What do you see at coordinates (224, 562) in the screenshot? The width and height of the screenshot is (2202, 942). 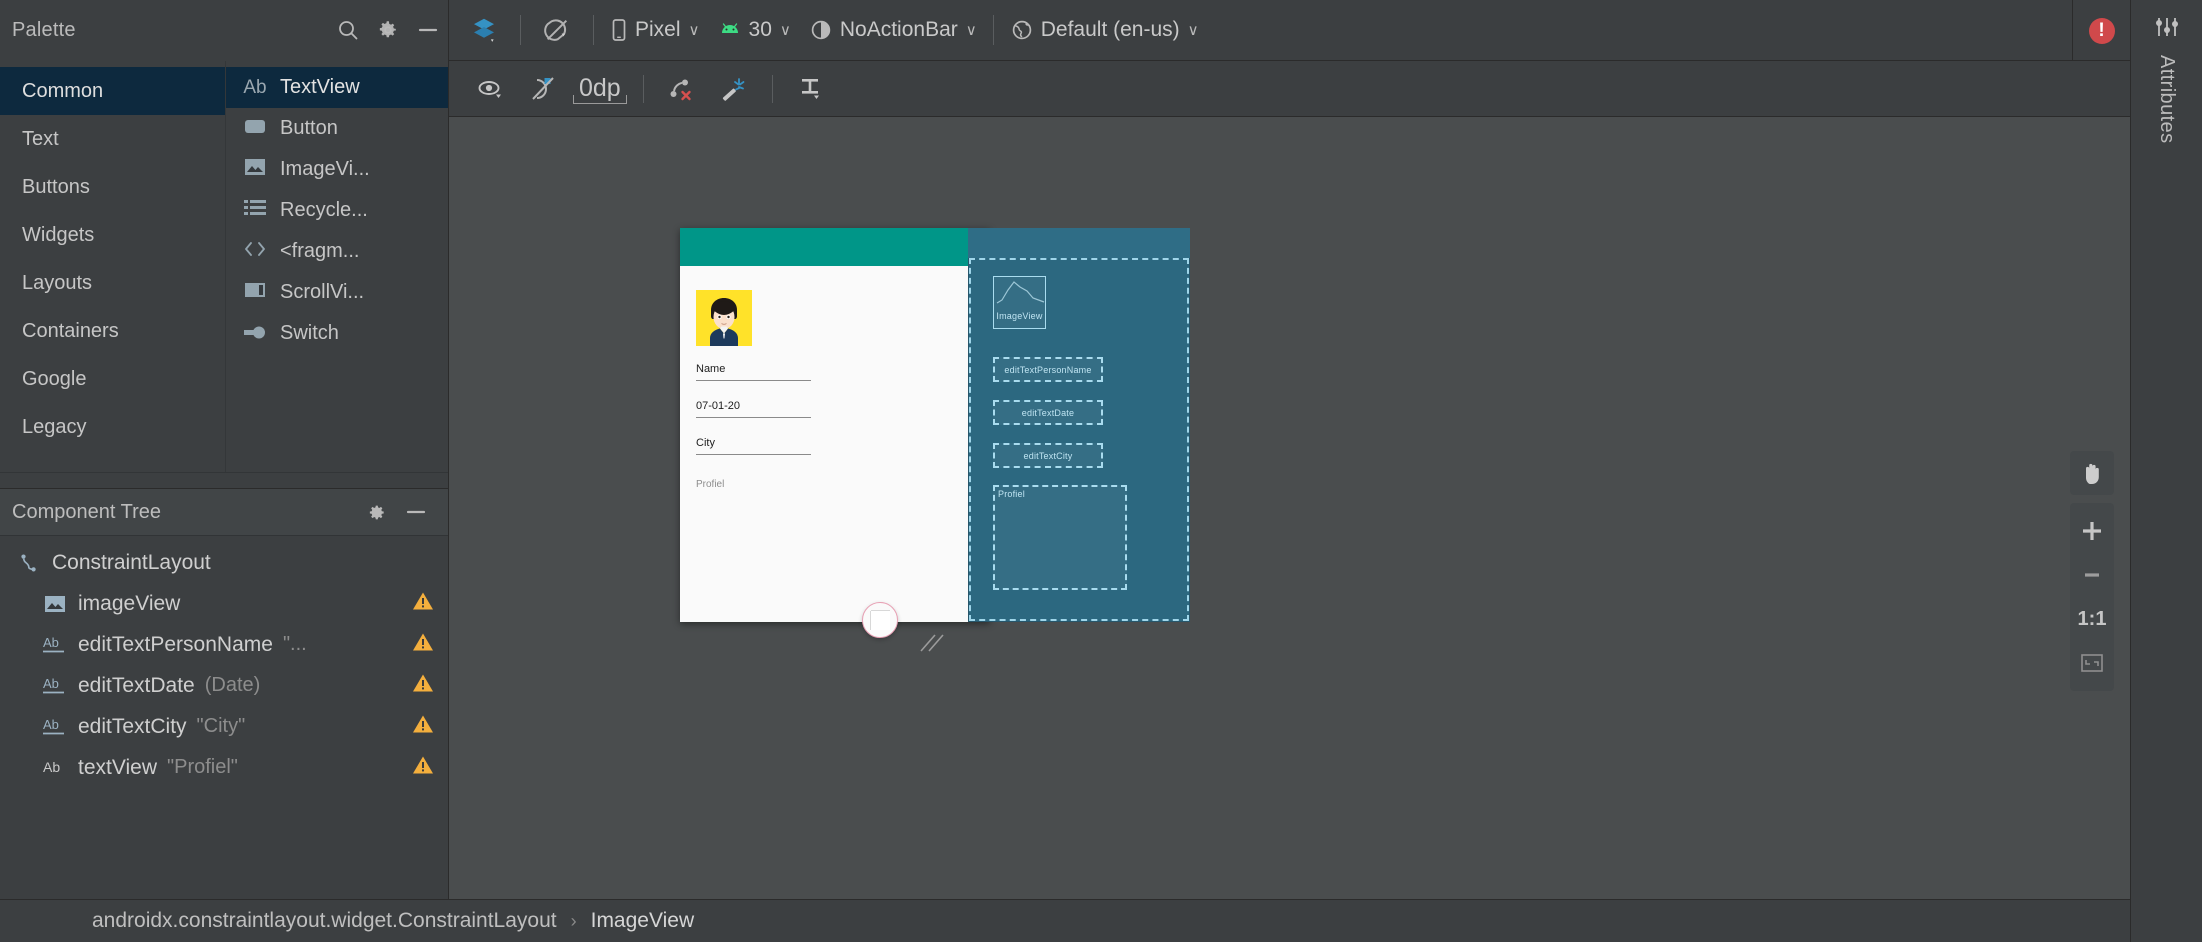 I see `tree-node-constraintlayout: ConstraintLayout` at bounding box center [224, 562].